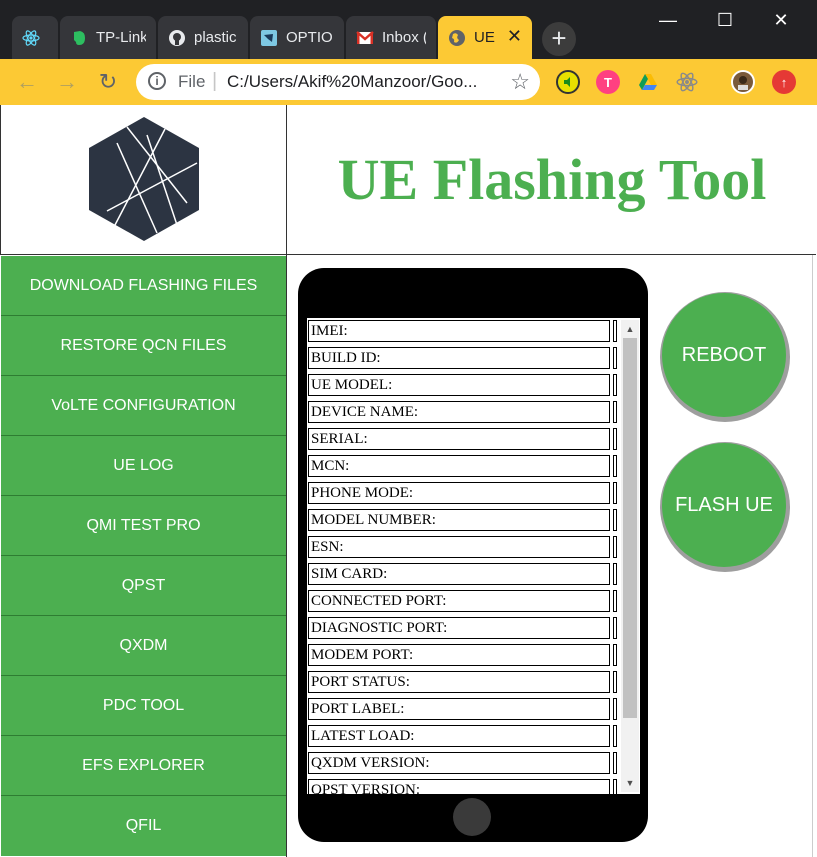 This screenshot has width=817, height=857. What do you see at coordinates (143, 286) in the screenshot?
I see `menu-item-download-flashing-files: DOWNLOAD FLASHING FILES` at bounding box center [143, 286].